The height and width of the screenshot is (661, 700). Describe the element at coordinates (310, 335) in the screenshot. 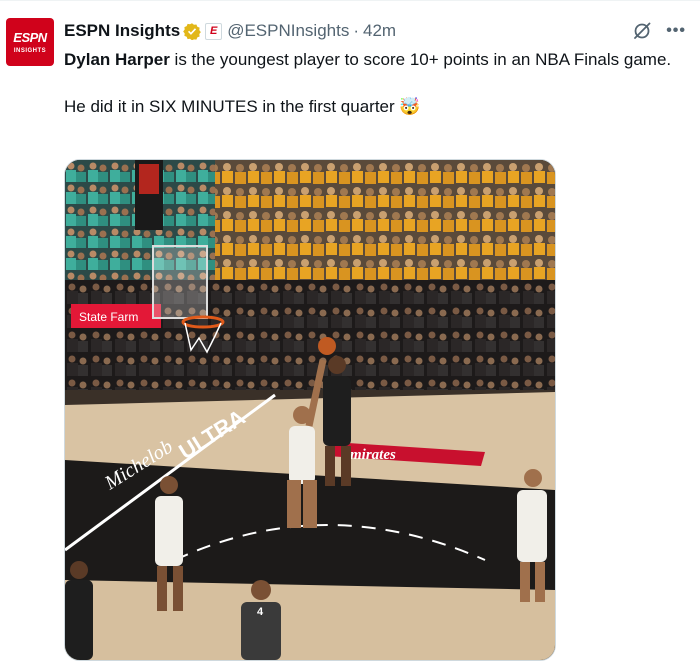

I see `crowd-courtside` at that location.